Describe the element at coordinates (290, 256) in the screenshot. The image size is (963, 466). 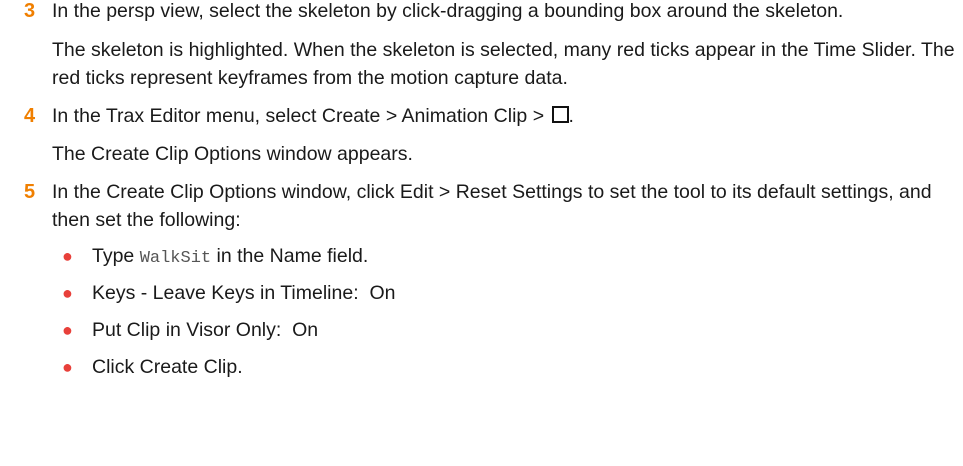
I see `list-item-text-end: in the Name field.` at that location.